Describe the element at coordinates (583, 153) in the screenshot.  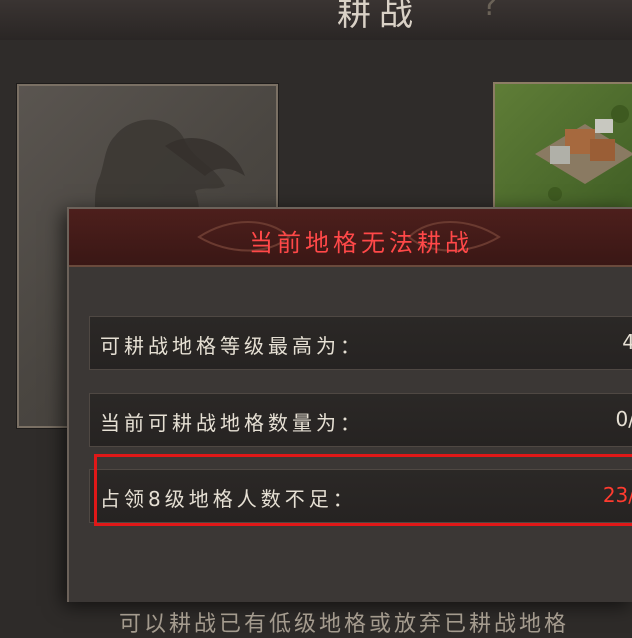
I see `city-buildings-icon` at that location.